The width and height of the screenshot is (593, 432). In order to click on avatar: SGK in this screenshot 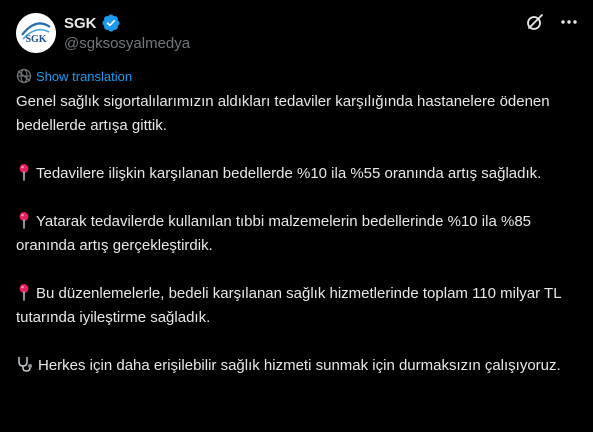, I will do `click(36, 33)`.